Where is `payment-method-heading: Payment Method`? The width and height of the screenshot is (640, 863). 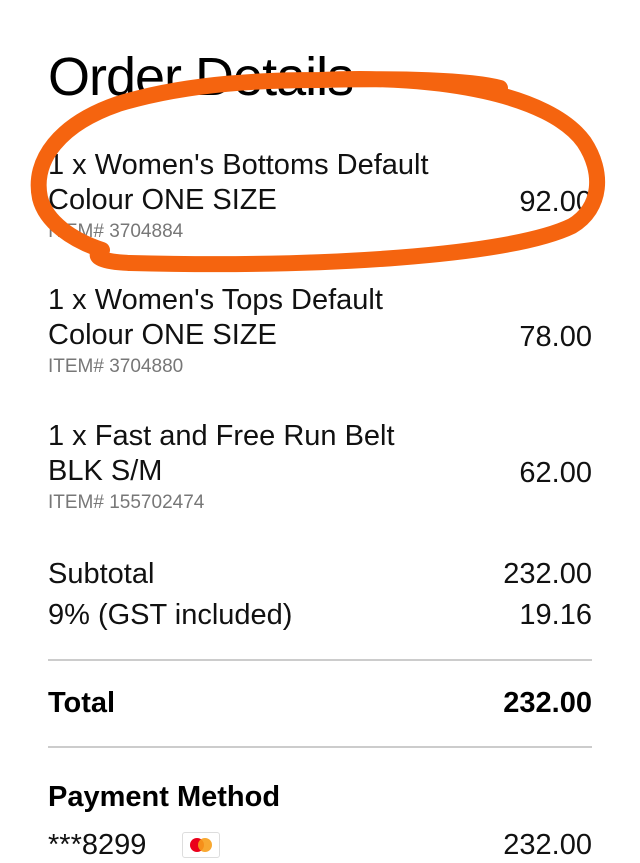 payment-method-heading: Payment Method is located at coordinates (164, 797).